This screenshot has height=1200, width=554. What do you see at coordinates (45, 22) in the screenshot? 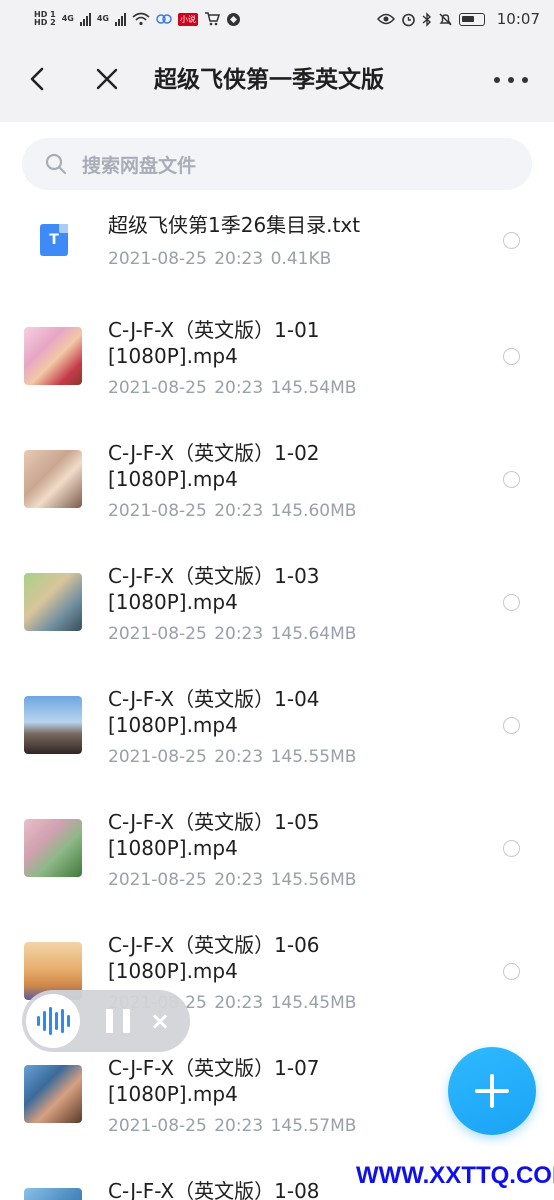
I see `sim2-label: HD 2` at bounding box center [45, 22].